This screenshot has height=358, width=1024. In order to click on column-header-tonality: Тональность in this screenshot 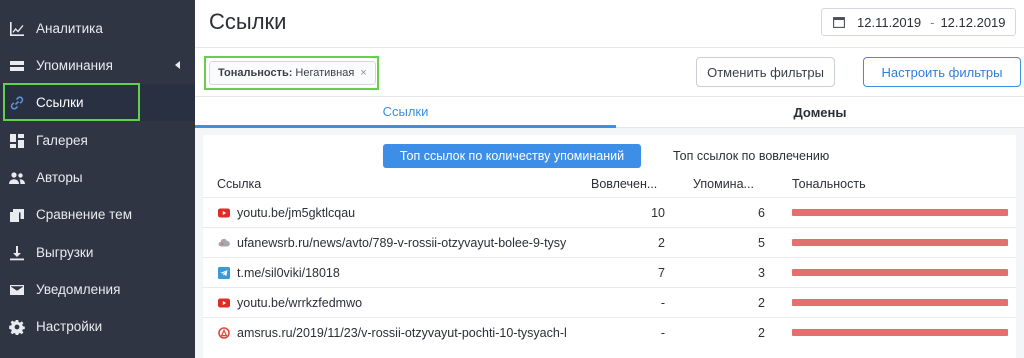, I will do `click(829, 184)`.